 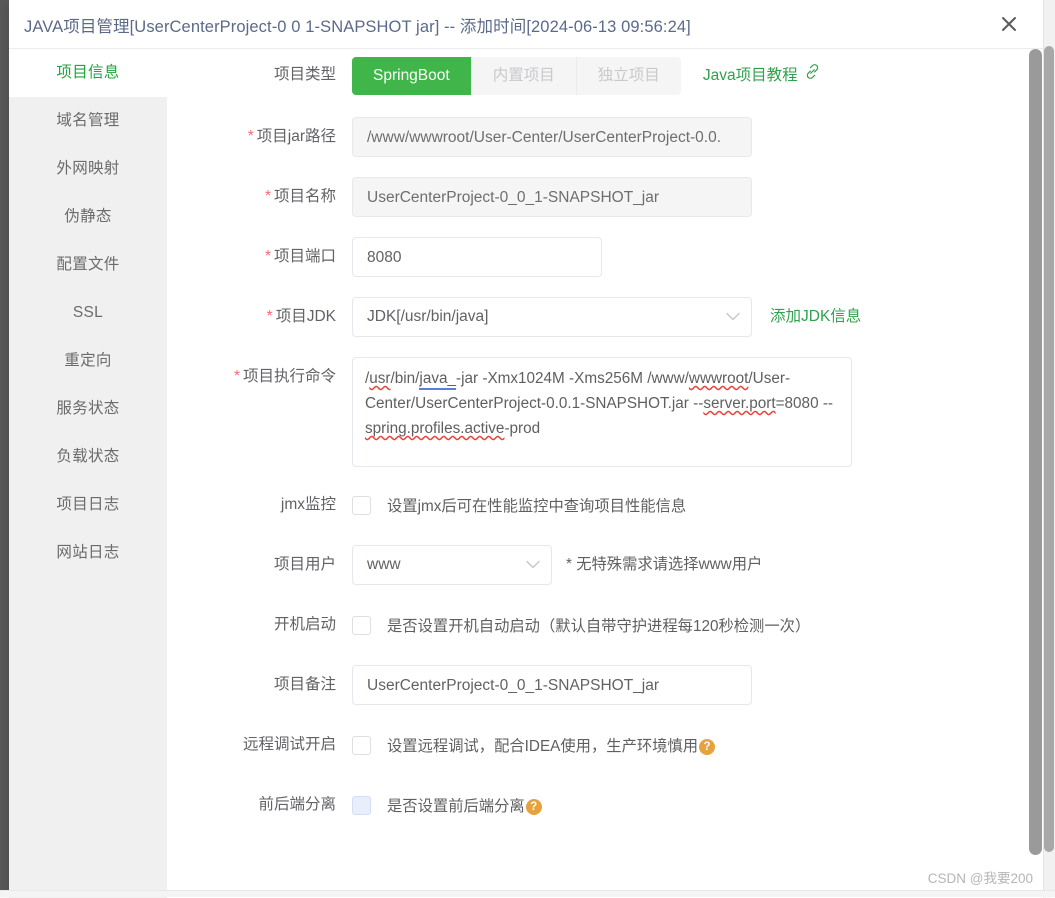 I want to click on remote-debug-description: 设置远程调试，配合IDEA使用，生产环境慎用?, so click(x=551, y=745).